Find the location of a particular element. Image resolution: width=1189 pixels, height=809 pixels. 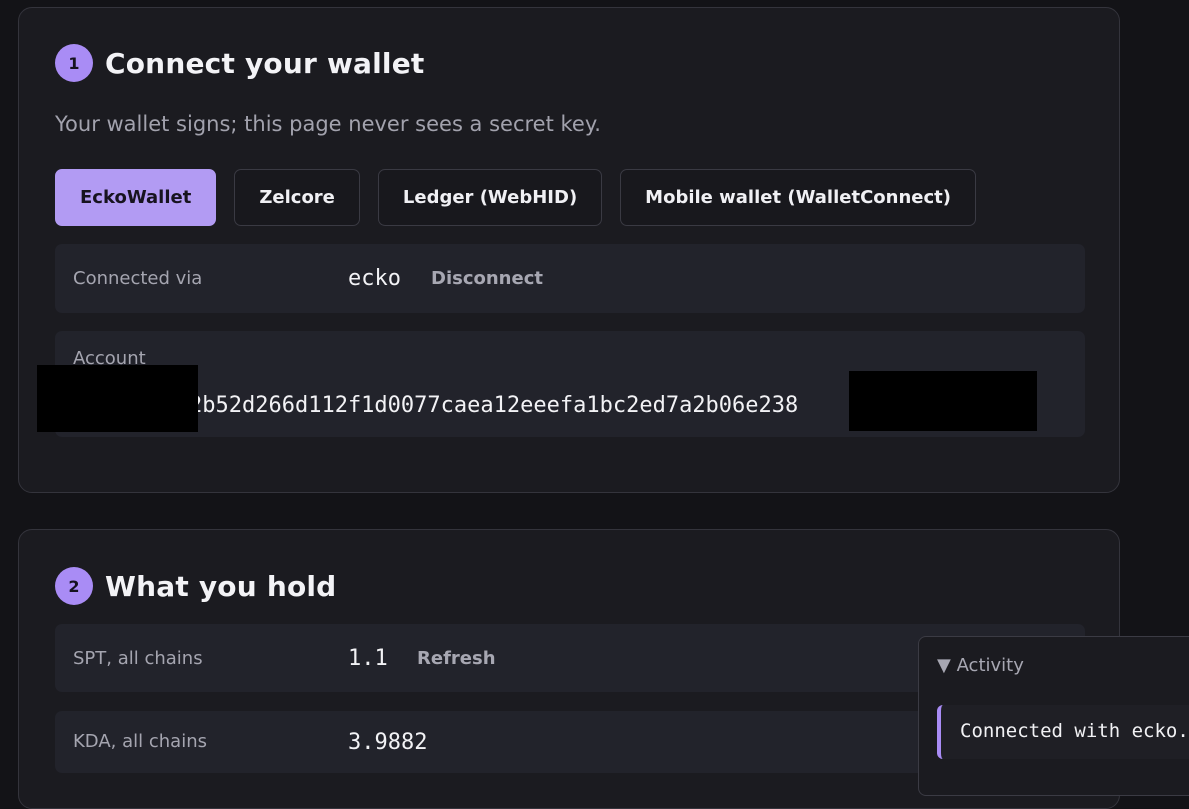

connect-wallet-header: 1 Connect your wallet is located at coordinates (239, 63).